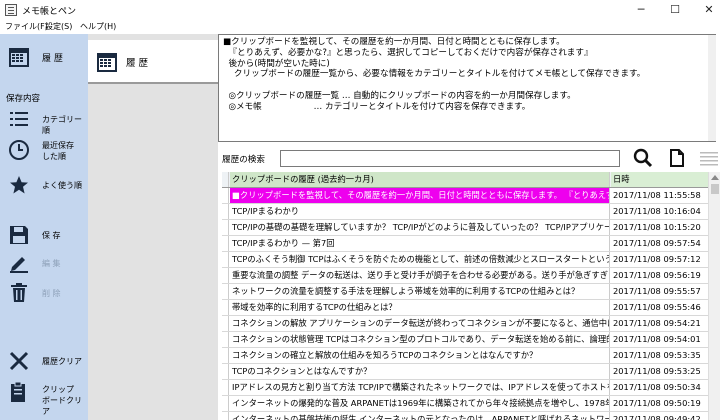 This screenshot has height=420, width=726. I want to click on table-row: TCP/IPまるわかり — 第7回 2017/11/08 09:57:54, so click(471, 244).